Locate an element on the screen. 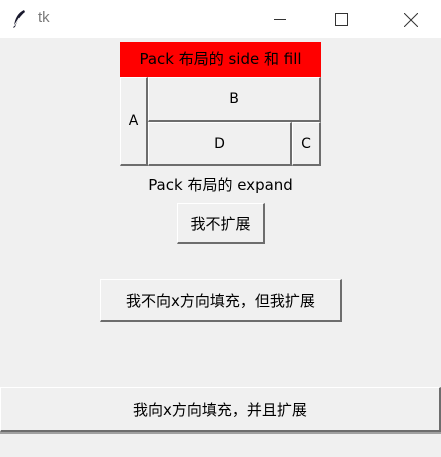  button-b: B is located at coordinates (234, 99).